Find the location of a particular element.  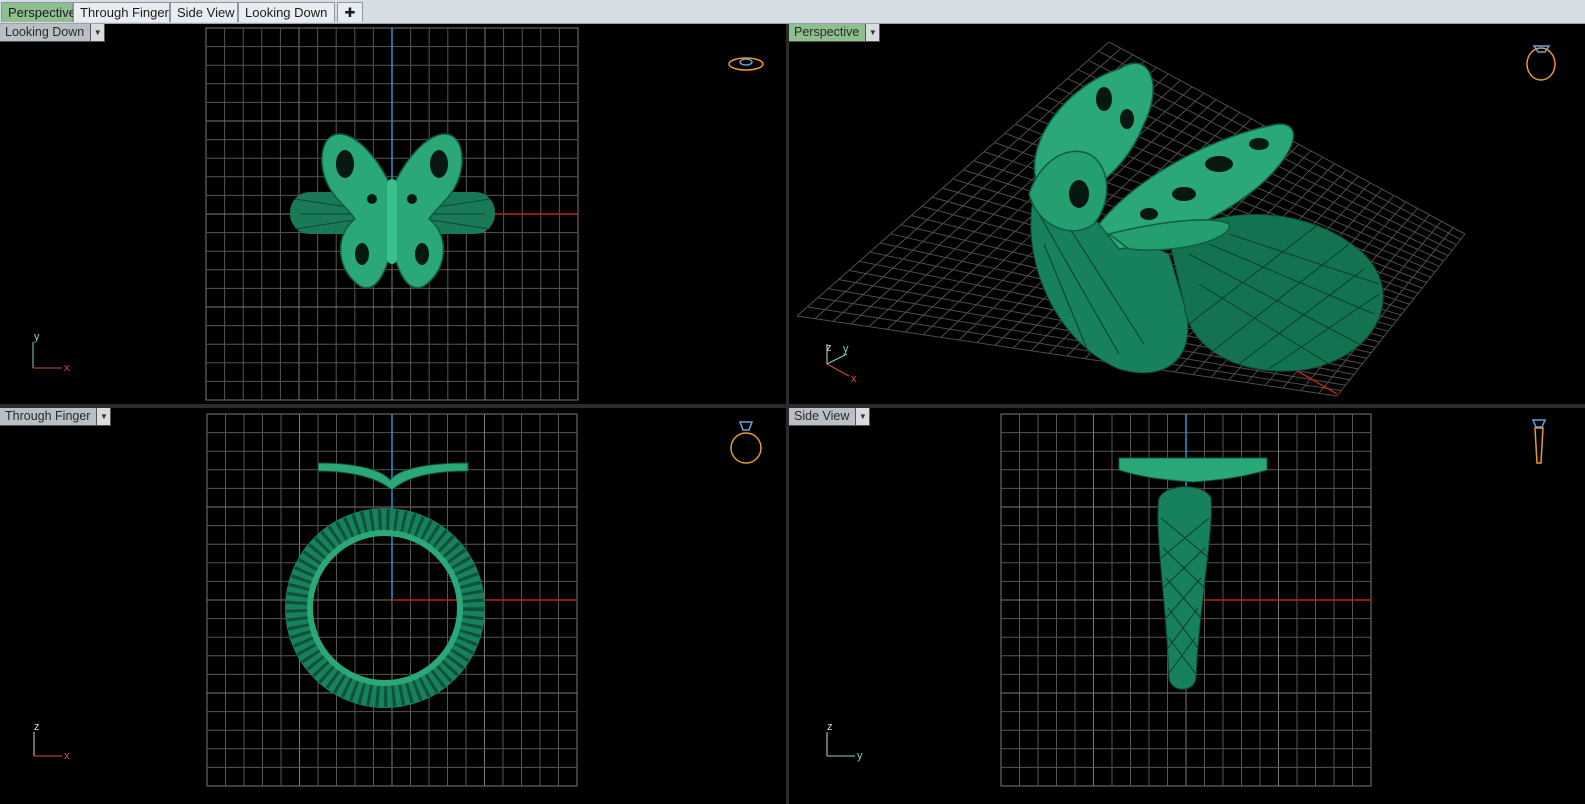

axis-gizmo: z y x is located at coordinates (841, 363).